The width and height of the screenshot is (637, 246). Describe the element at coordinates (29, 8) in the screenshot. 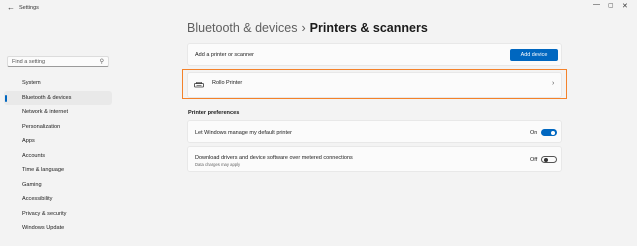

I see `app-title: Settings` at that location.